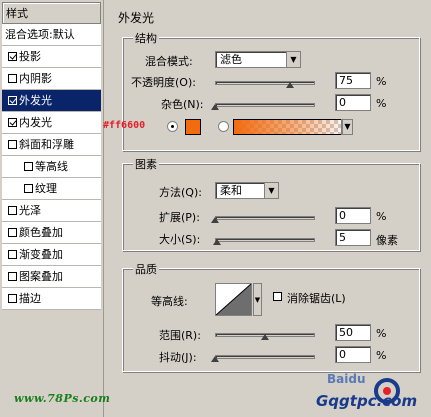  What do you see at coordinates (353, 102) in the screenshot?
I see `noise-input: 0` at bounding box center [353, 102].